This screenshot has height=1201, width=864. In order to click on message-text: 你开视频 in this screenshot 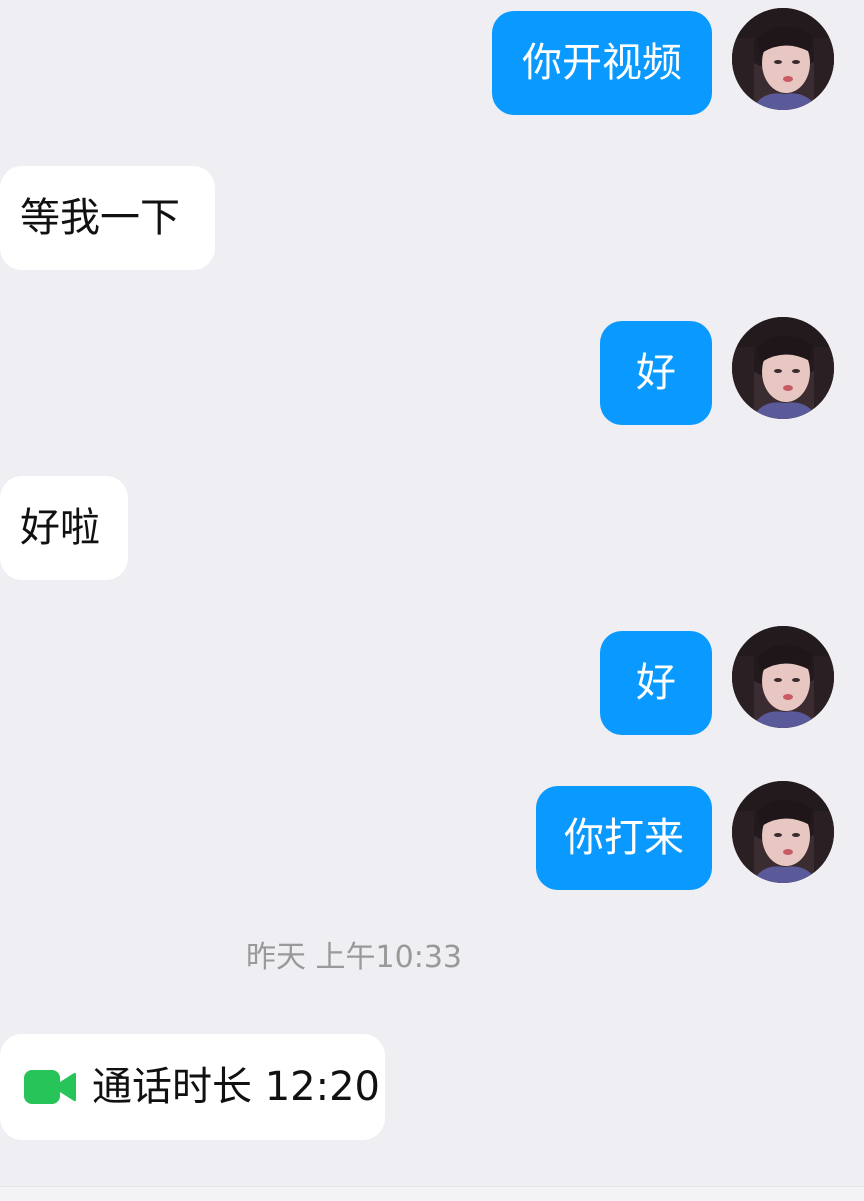, I will do `click(602, 63)`.